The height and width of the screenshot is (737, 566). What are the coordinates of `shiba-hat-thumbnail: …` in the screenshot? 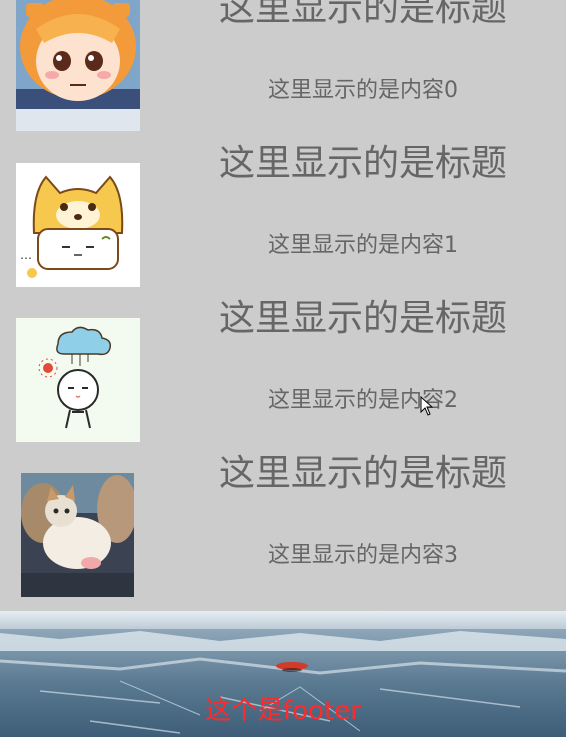 It's located at (78, 225).